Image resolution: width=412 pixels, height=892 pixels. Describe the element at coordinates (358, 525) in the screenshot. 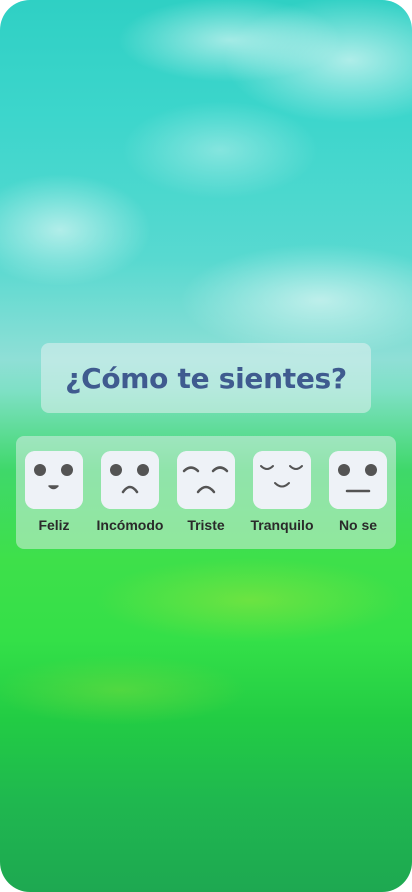

I see `mood-label-no-se: No se` at that location.